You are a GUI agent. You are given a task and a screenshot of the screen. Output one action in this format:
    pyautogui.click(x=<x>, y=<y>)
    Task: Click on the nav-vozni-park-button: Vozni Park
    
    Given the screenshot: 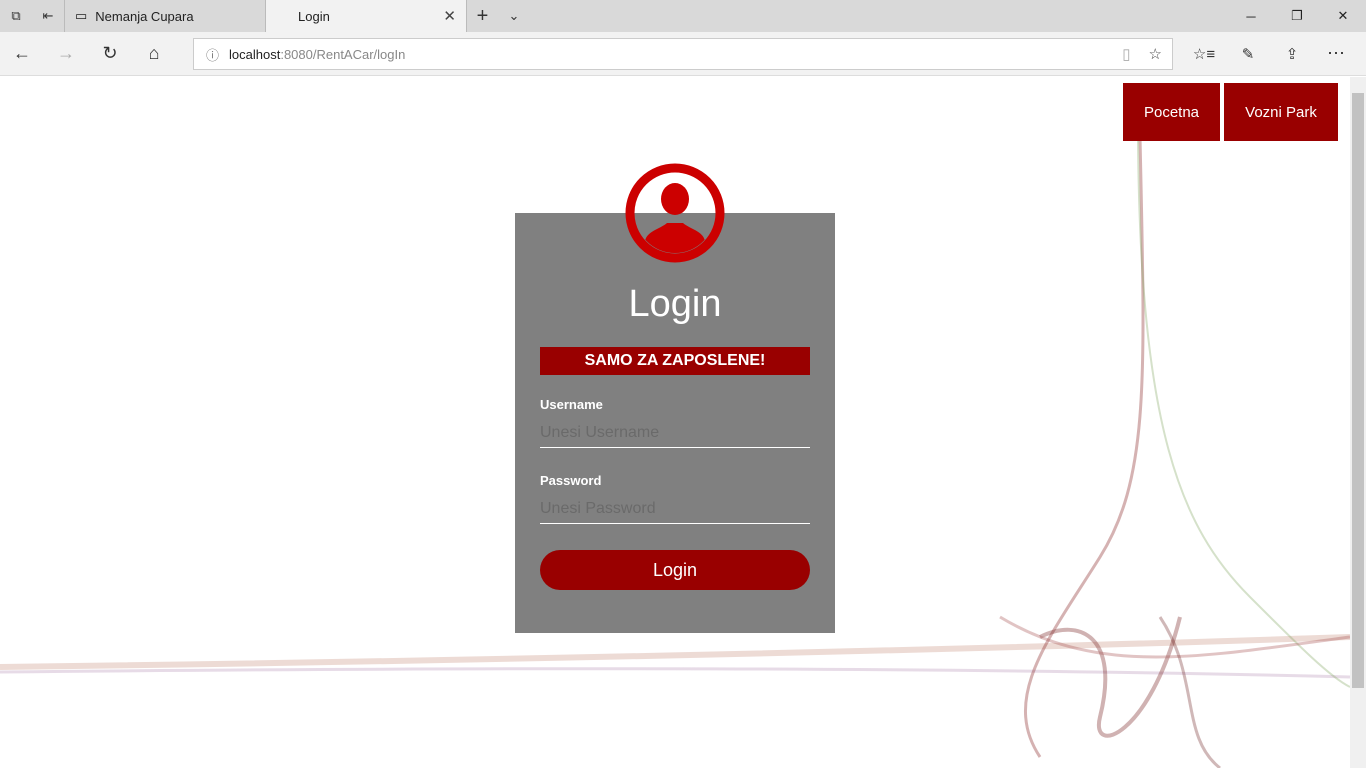 What is the action you would take?
    pyautogui.click(x=1281, y=112)
    